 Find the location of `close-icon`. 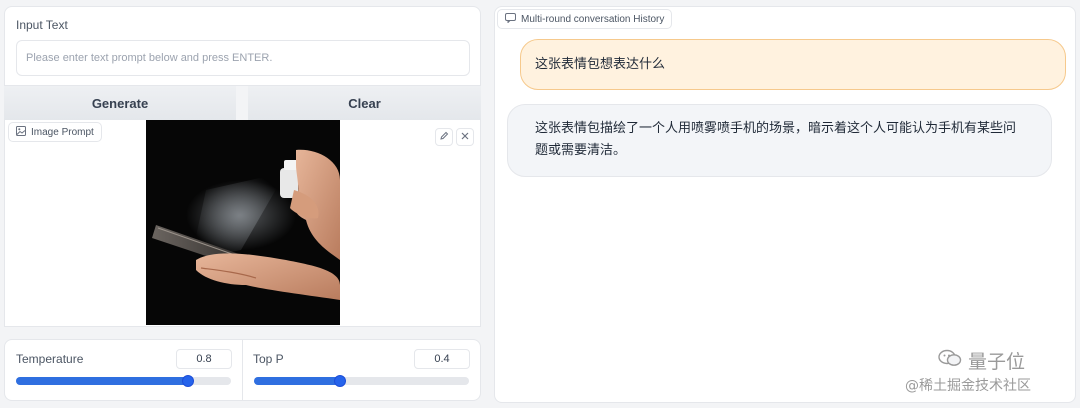

close-icon is located at coordinates (465, 137).